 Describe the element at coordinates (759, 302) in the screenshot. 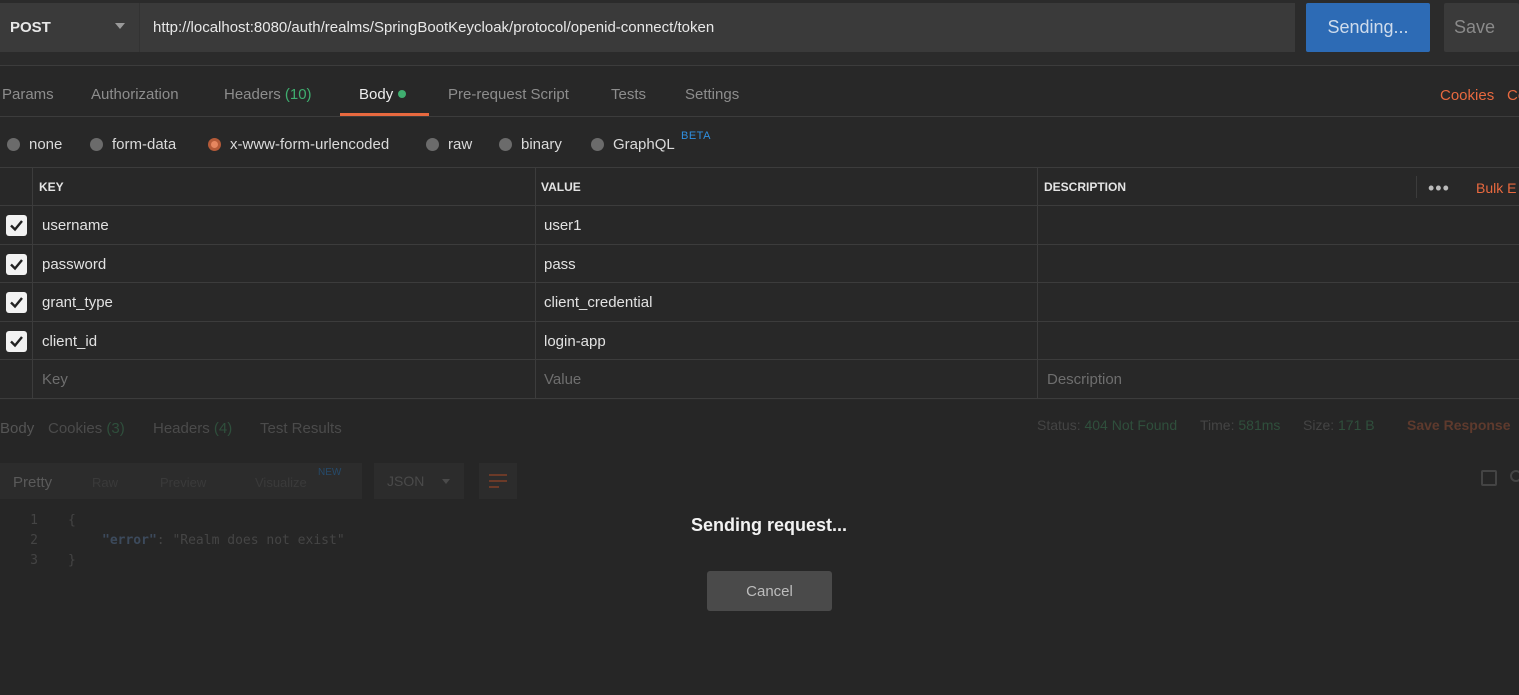

I see `table-row: grant_type client_credential` at that location.